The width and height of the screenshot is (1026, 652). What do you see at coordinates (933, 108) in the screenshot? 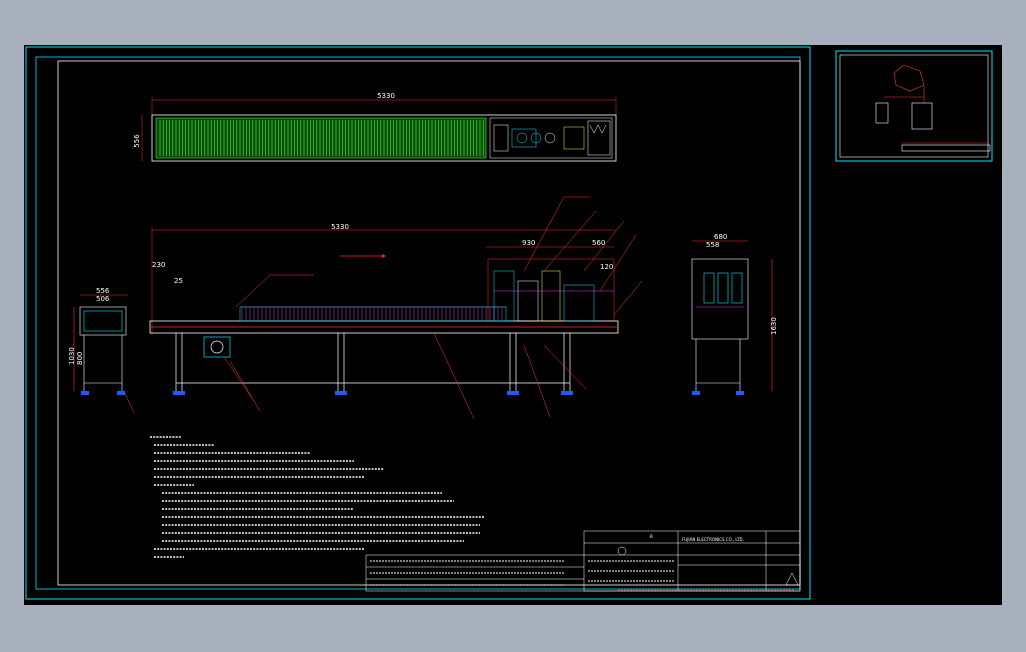
I see `thumbnail-drawing` at bounding box center [933, 108].